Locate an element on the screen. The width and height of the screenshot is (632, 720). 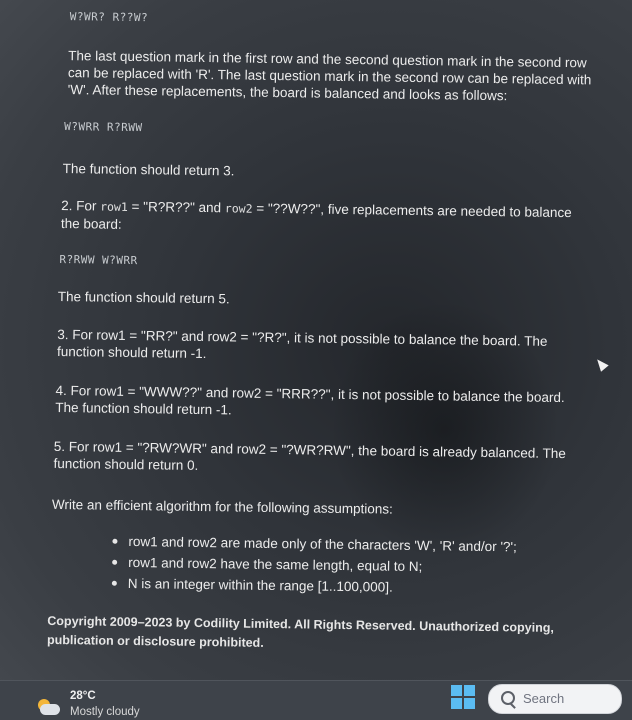
example1-balanced-board: W?WRR R?RWW is located at coordinates (103, 127).